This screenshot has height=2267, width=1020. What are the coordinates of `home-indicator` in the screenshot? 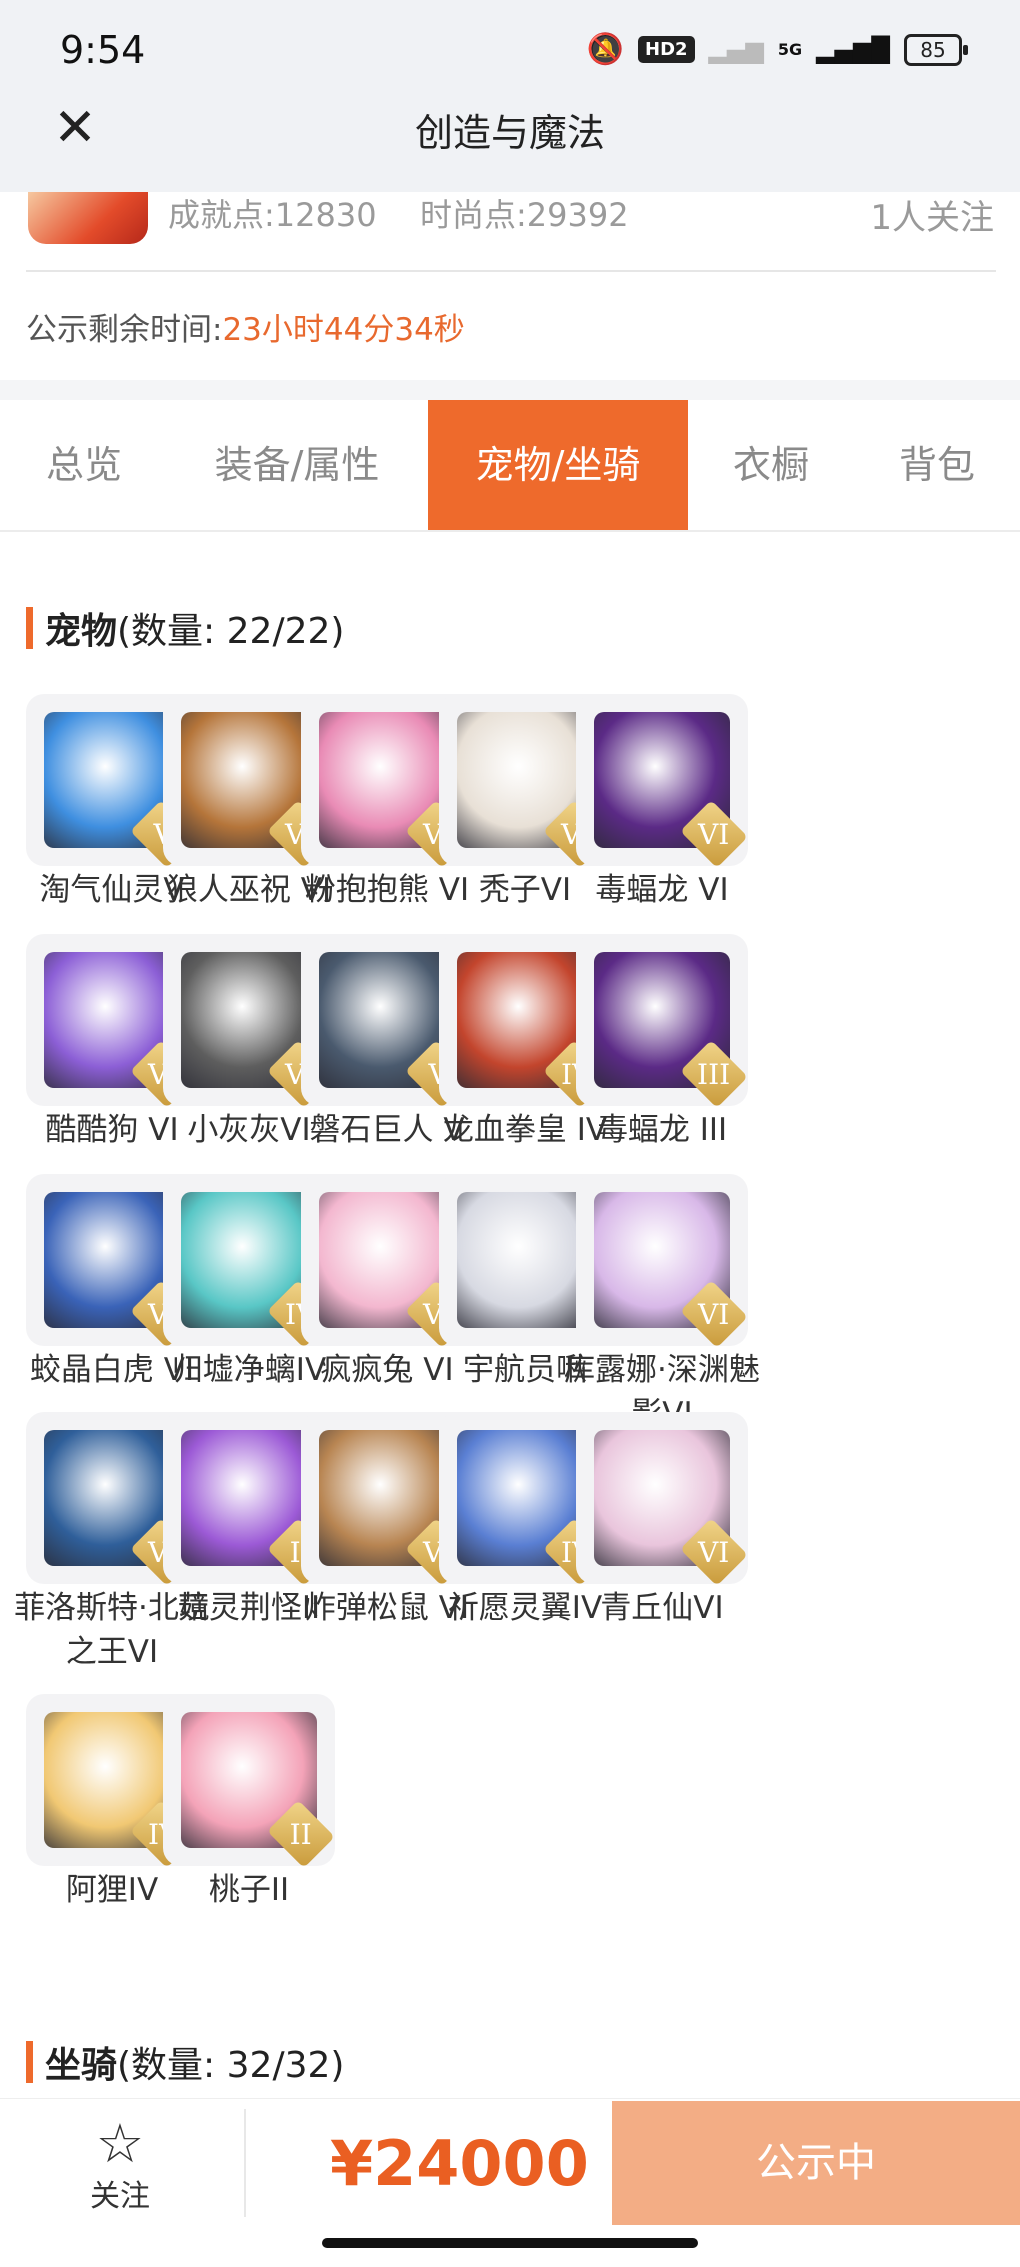 It's located at (510, 2243).